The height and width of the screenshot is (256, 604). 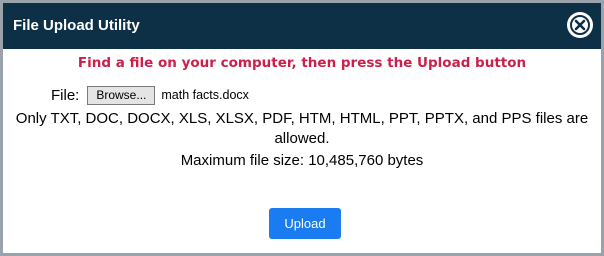 What do you see at coordinates (305, 223) in the screenshot?
I see `upload-button: Upload` at bounding box center [305, 223].